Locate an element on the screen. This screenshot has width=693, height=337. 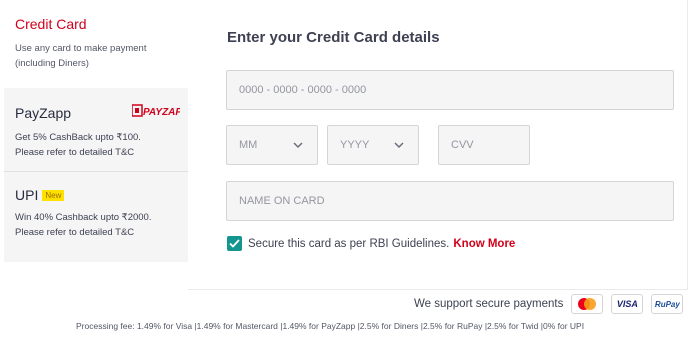
secure-payments-label: We support secure payments is located at coordinates (489, 304).